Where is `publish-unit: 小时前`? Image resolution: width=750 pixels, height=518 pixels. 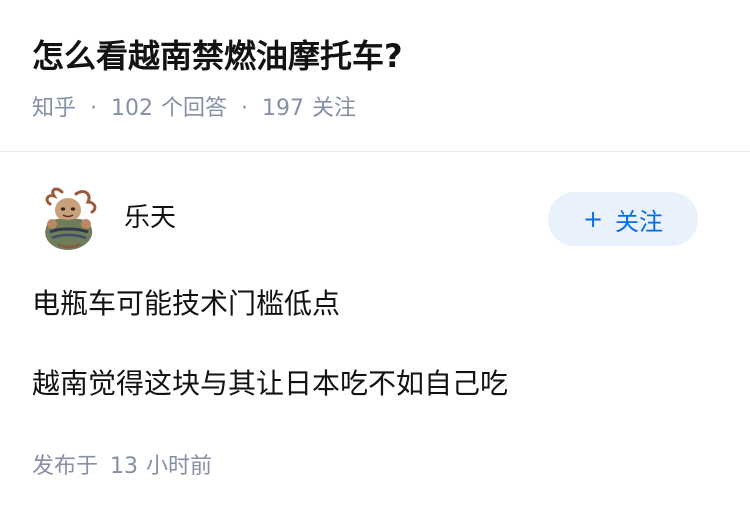 publish-unit: 小时前 is located at coordinates (179, 466).